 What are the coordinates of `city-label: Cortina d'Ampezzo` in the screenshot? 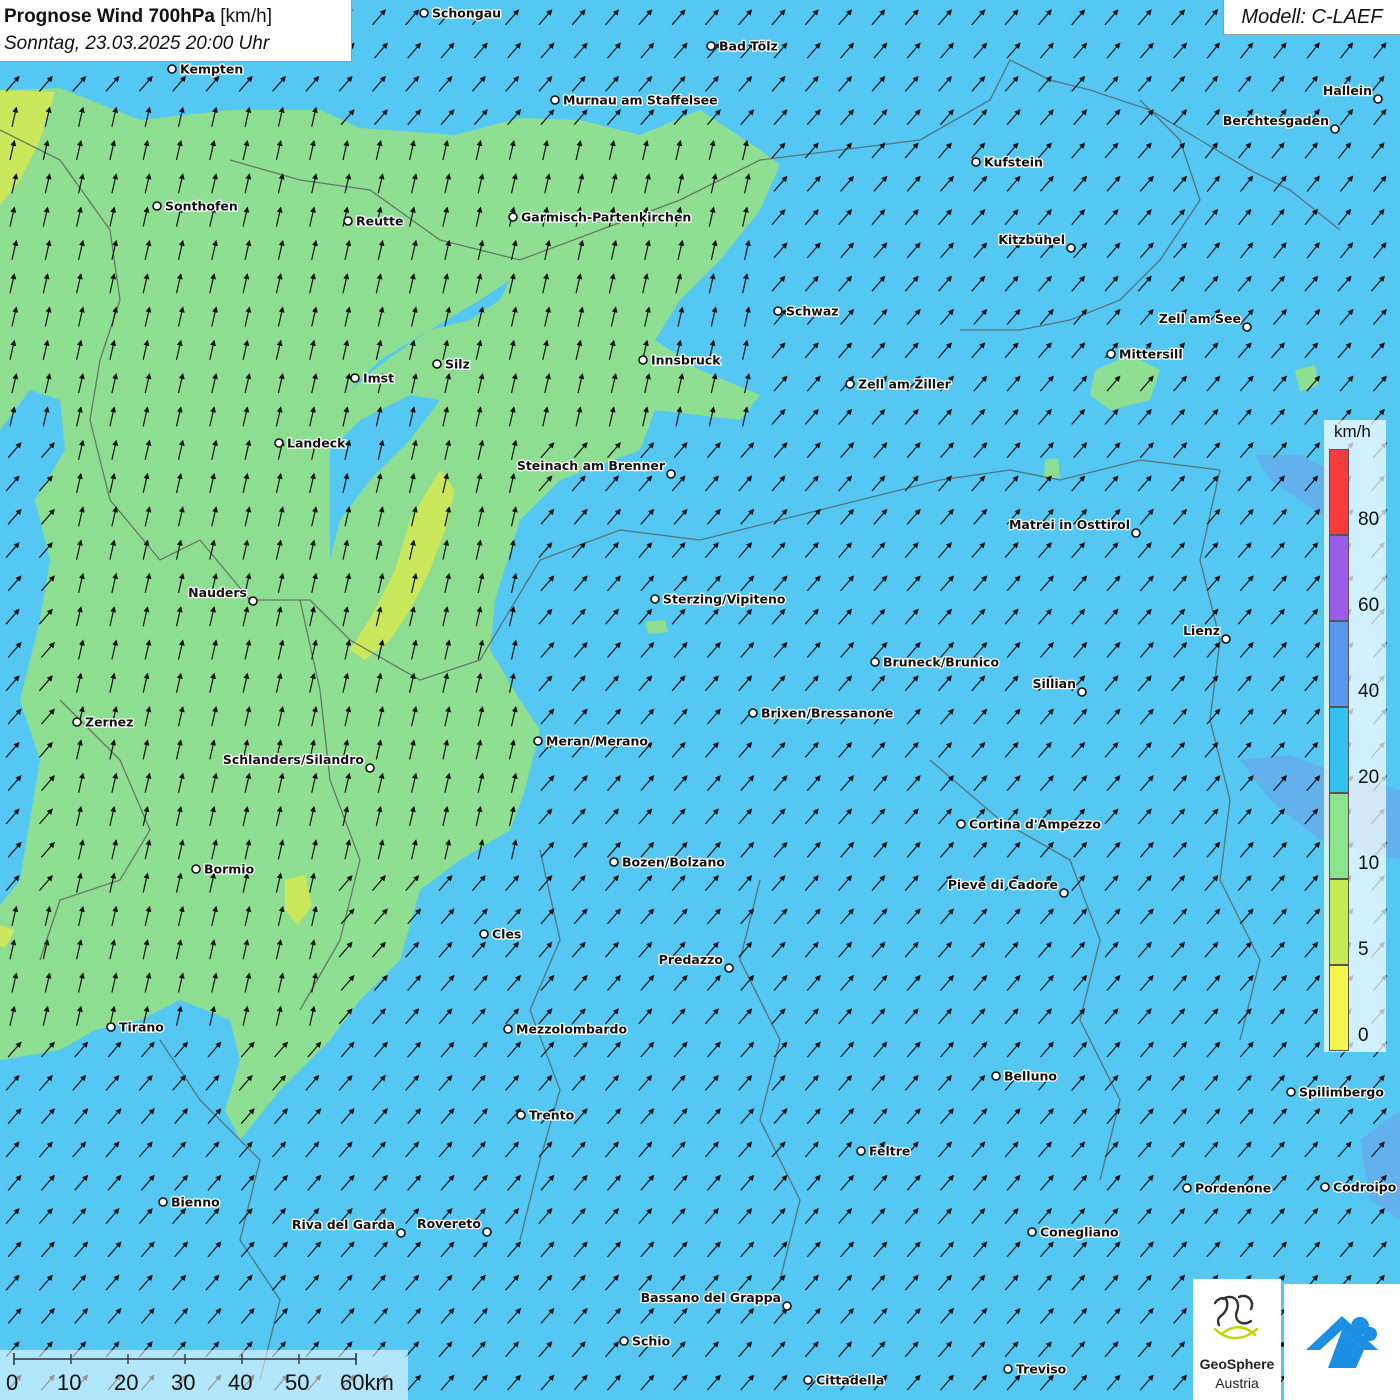 It's located at (1035, 824).